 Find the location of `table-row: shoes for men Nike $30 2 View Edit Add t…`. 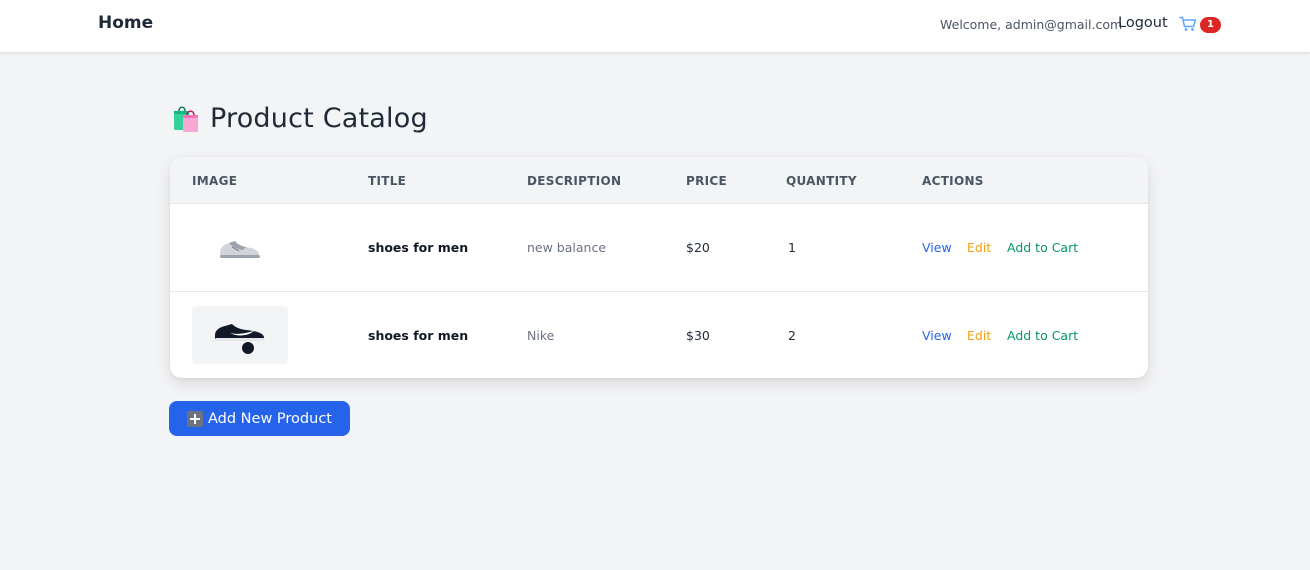

table-row: shoes for men Nike $30 2 View Edit Add t… is located at coordinates (659, 335).